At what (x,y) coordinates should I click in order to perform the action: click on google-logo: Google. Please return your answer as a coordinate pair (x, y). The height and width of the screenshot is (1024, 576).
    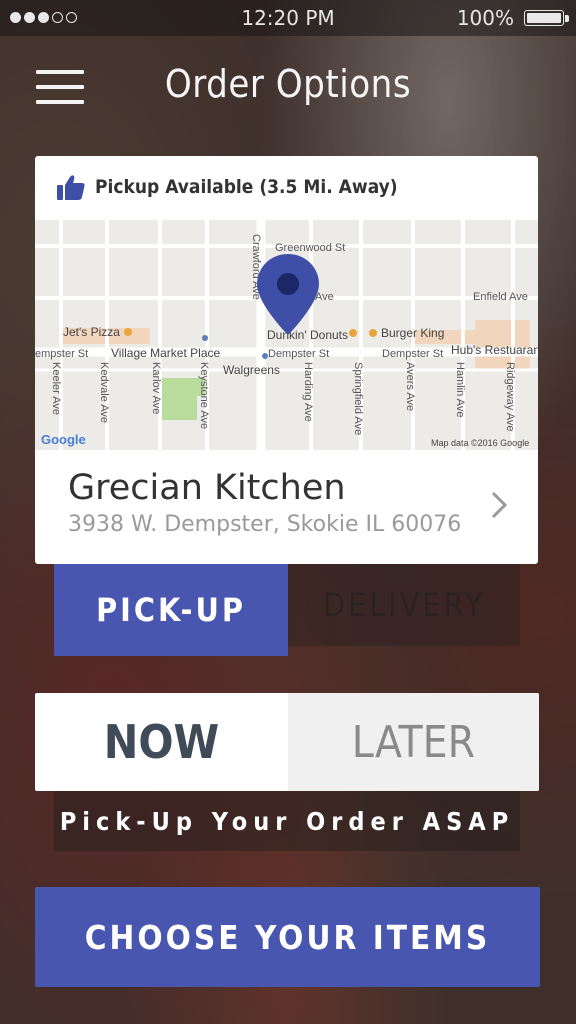
    Looking at the image, I should click on (63, 439).